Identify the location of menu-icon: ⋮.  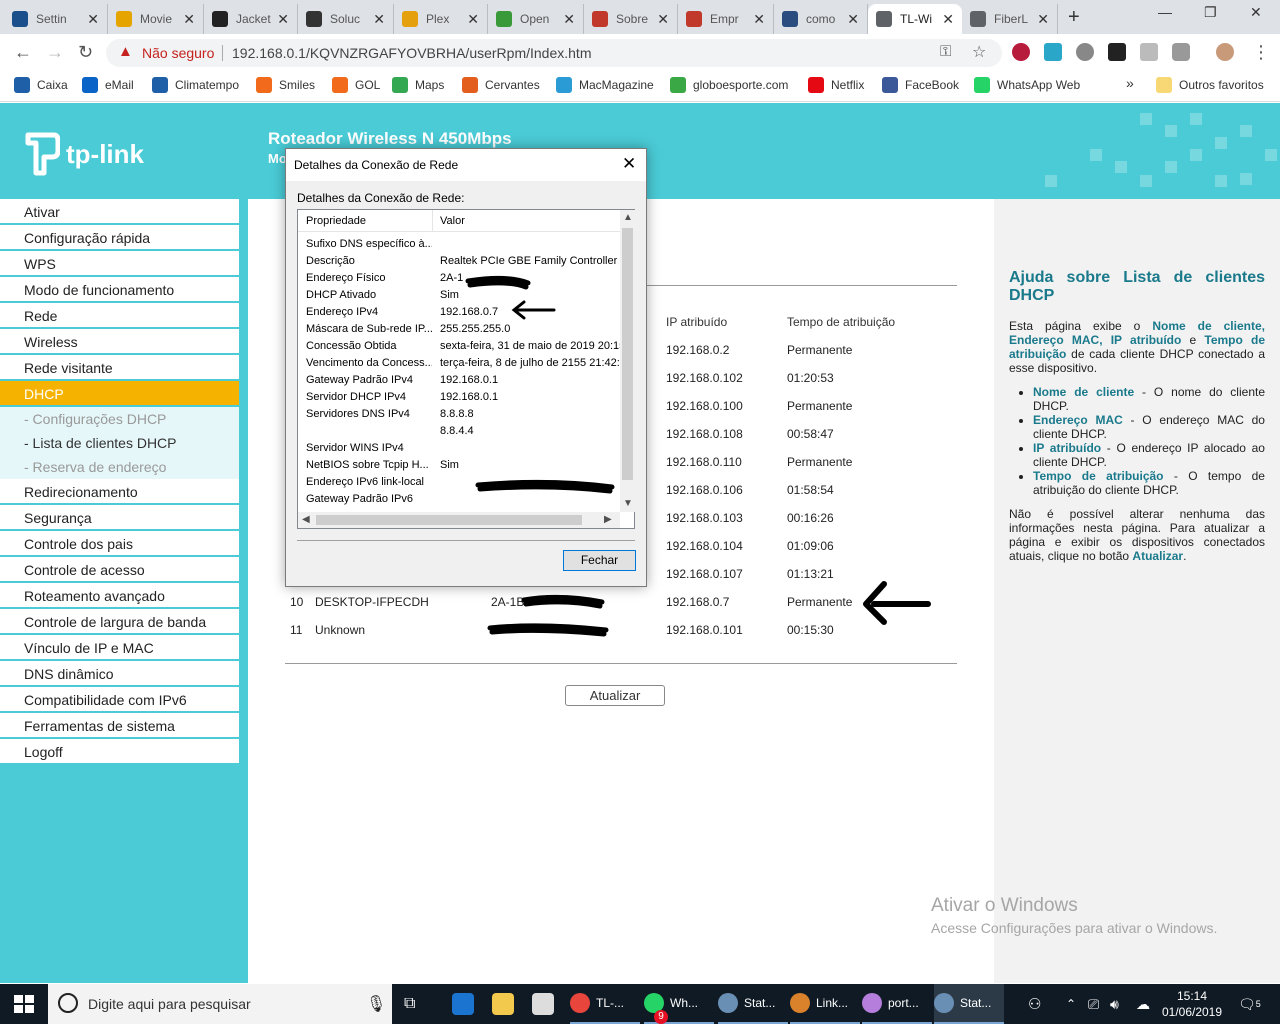
(1261, 52).